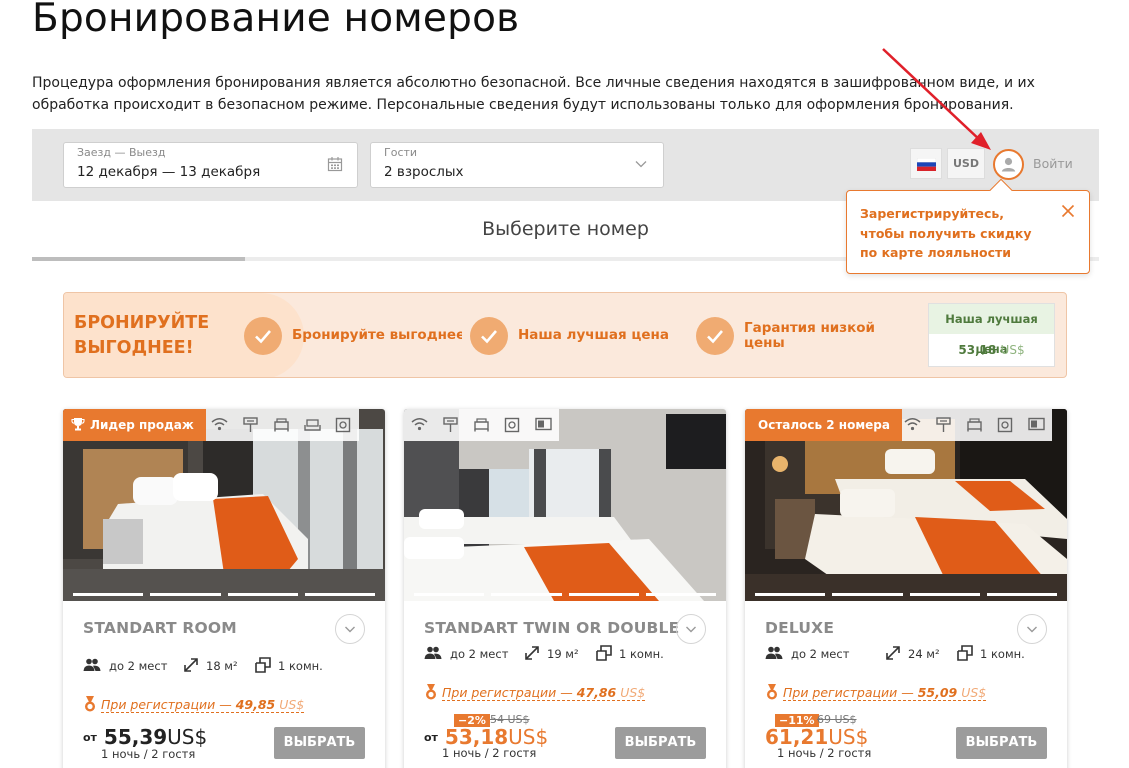 This screenshot has width=1129, height=768. Describe the element at coordinates (809, 335) in the screenshot. I see `benefit-label: Гарантия низкой цены` at that location.